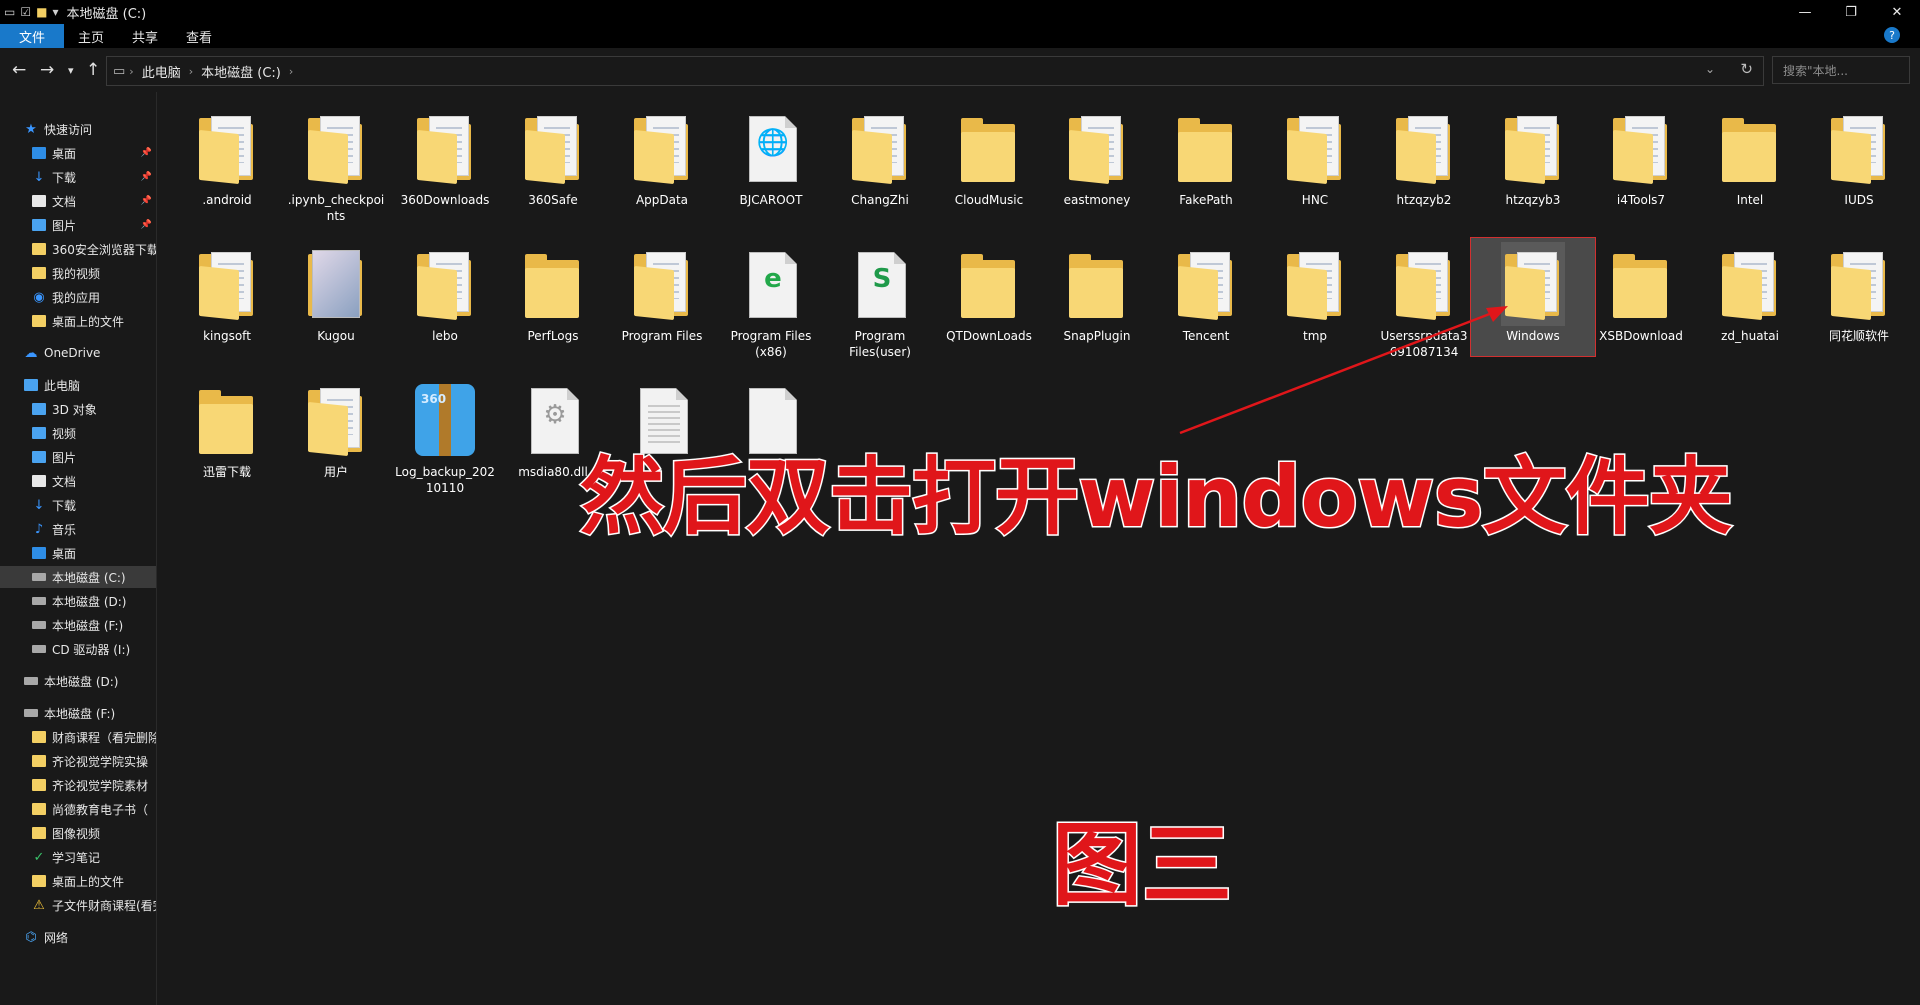 This screenshot has width=1920, height=1005. Describe the element at coordinates (91, 36) in the screenshot. I see `tab-home: 主页` at that location.